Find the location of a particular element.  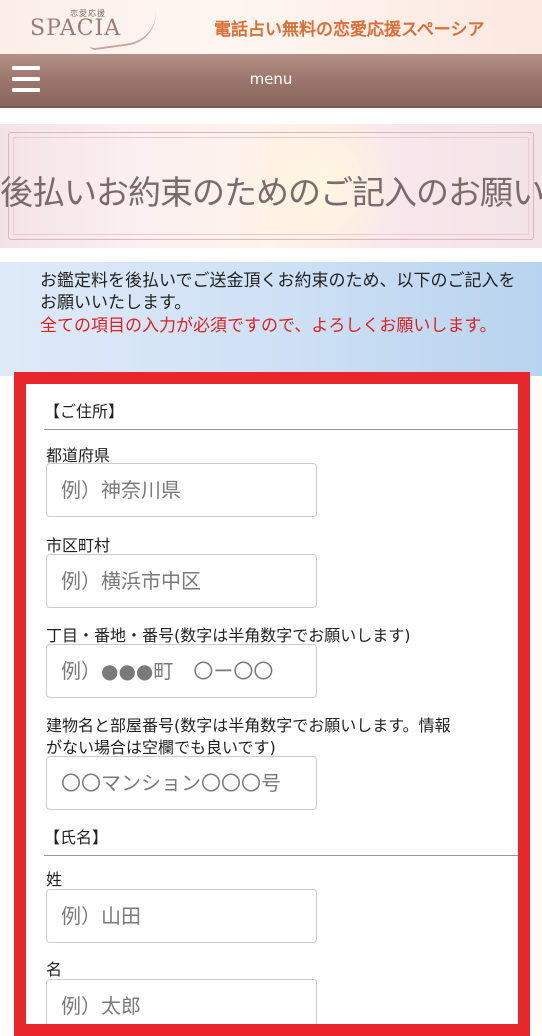

first-name-label: 名 is located at coordinates (54, 969).